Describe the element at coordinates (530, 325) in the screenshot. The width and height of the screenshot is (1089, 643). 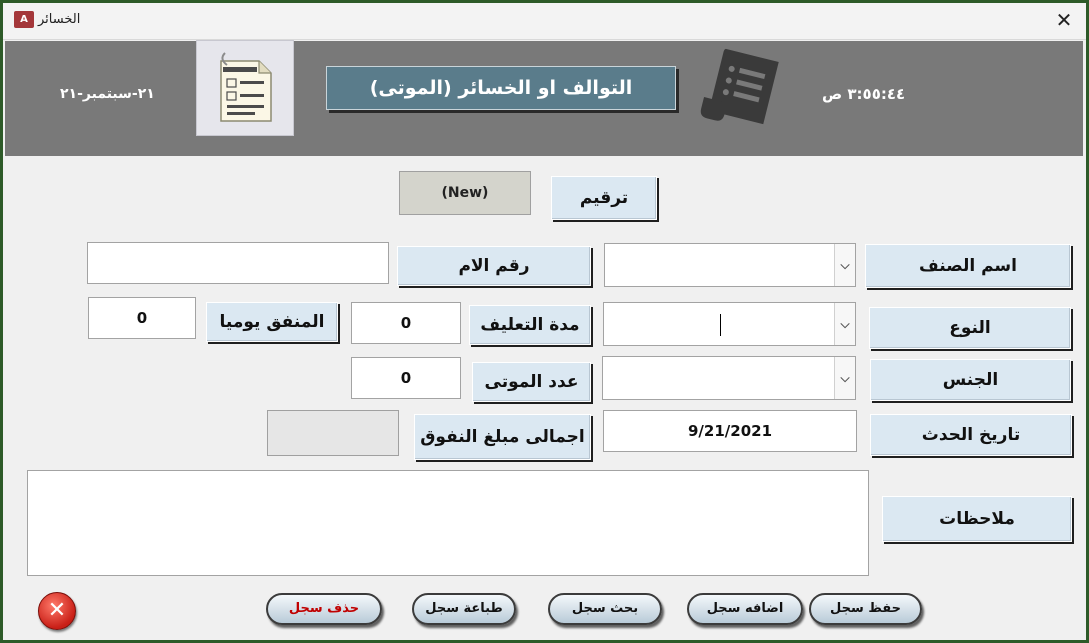
I see `feeding-period-label: مدة التعليف` at that location.